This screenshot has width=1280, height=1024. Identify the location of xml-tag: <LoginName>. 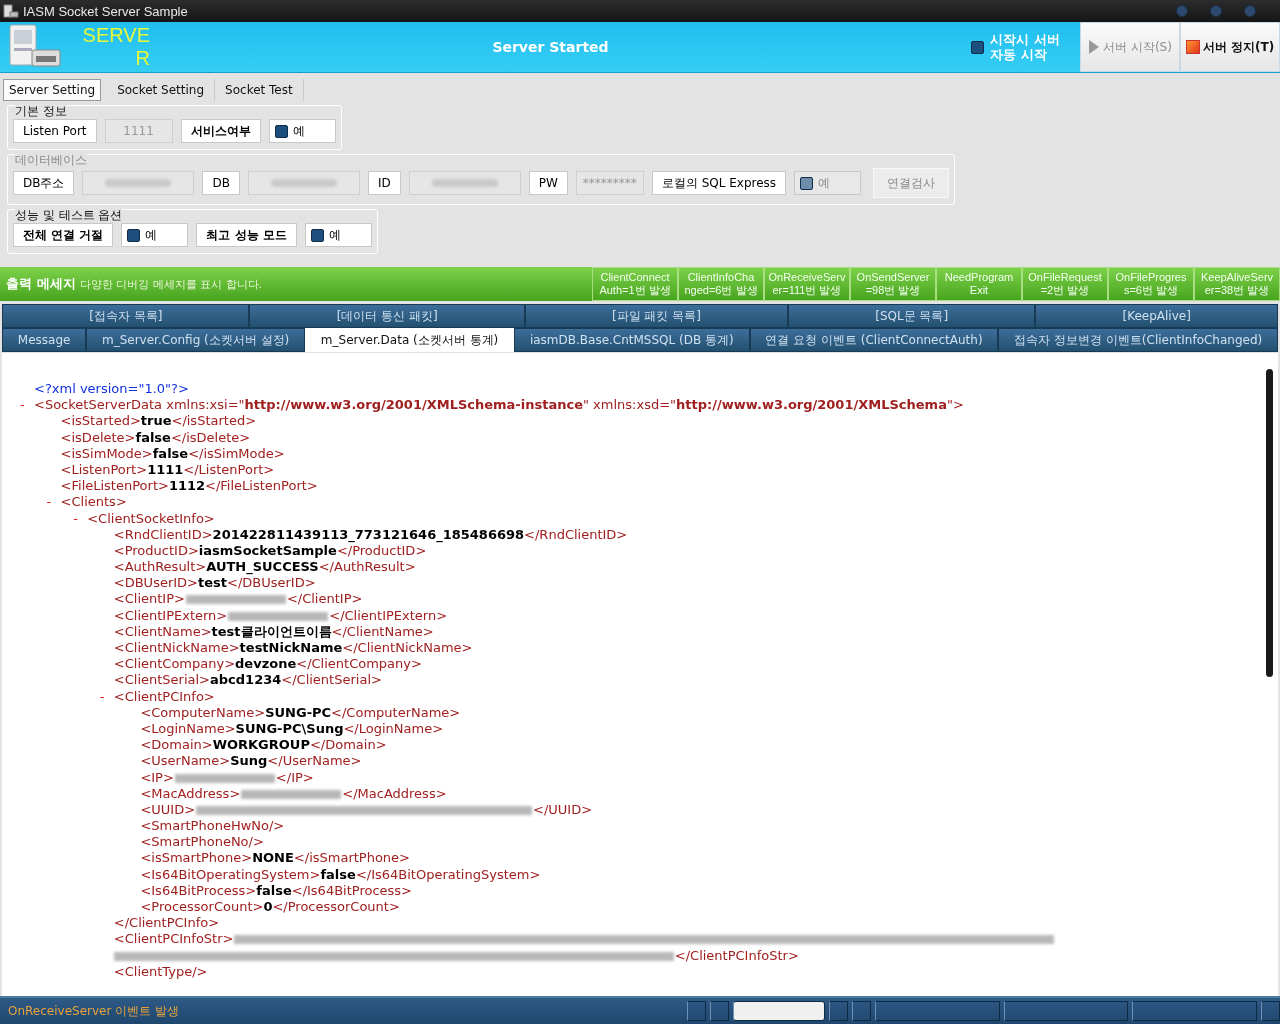
(188, 728).